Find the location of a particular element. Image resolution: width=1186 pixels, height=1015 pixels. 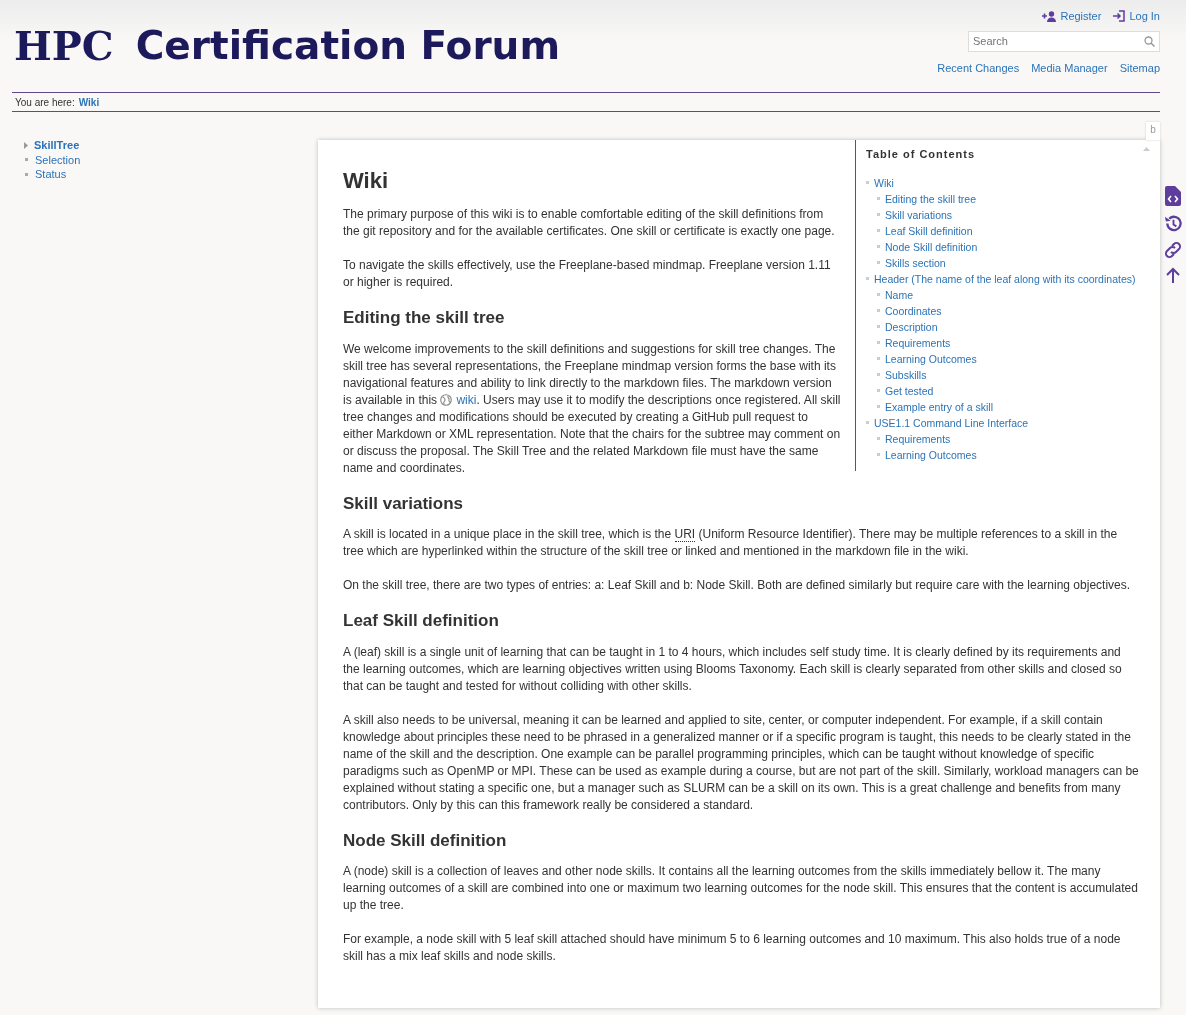

login-link: Log In is located at coordinates (1136, 16).